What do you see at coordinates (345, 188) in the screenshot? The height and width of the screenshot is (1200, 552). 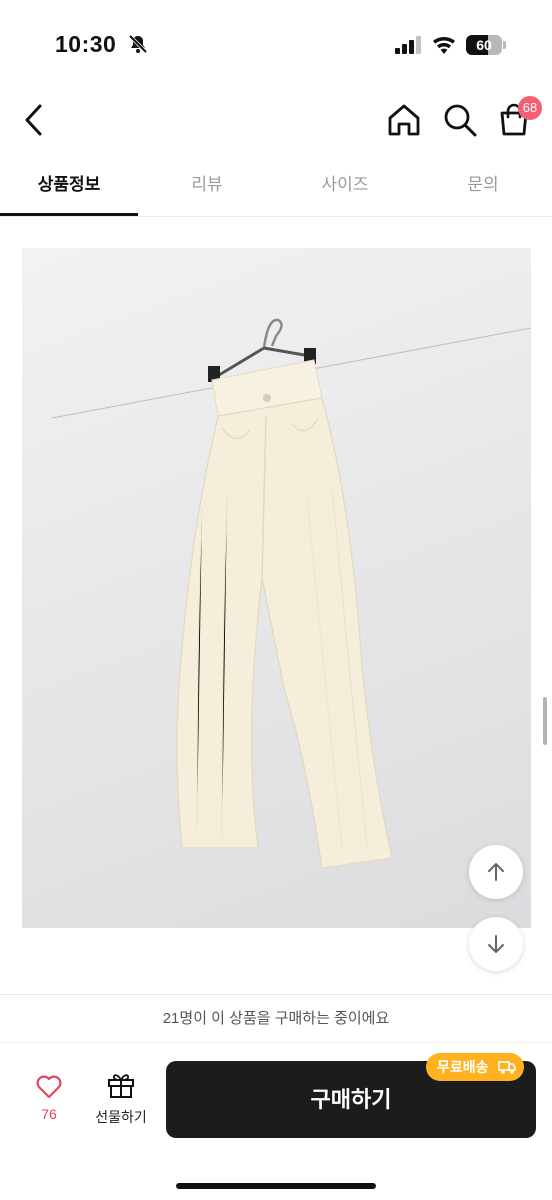 I see `tab-size: 사이즈` at bounding box center [345, 188].